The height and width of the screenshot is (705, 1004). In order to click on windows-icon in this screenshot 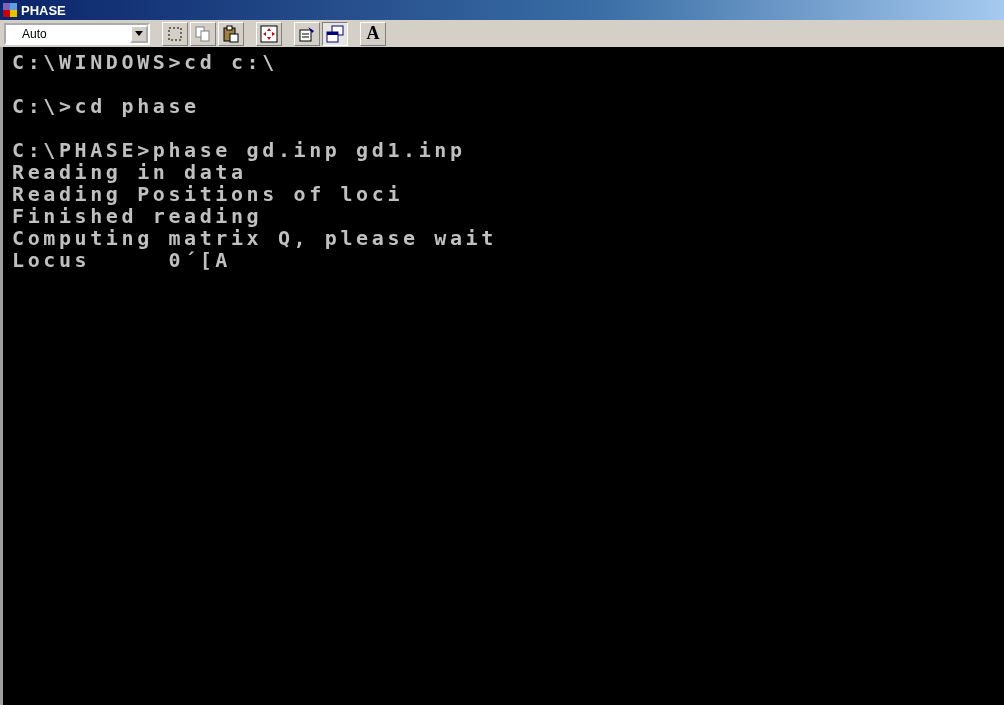, I will do `click(335, 33)`.